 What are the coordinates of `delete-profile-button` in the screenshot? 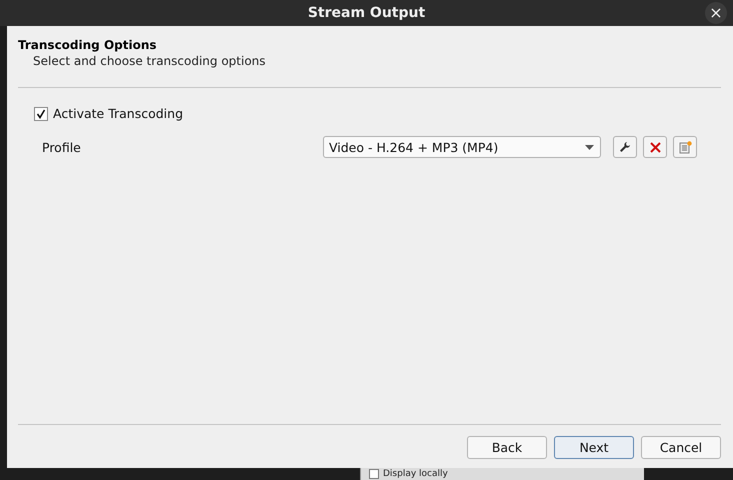 It's located at (655, 147).